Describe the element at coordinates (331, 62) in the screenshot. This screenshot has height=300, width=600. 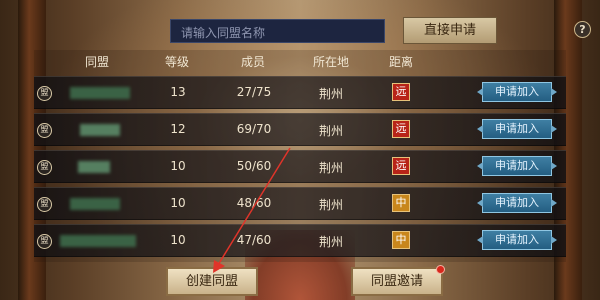
I see `header-location: 所在地` at that location.